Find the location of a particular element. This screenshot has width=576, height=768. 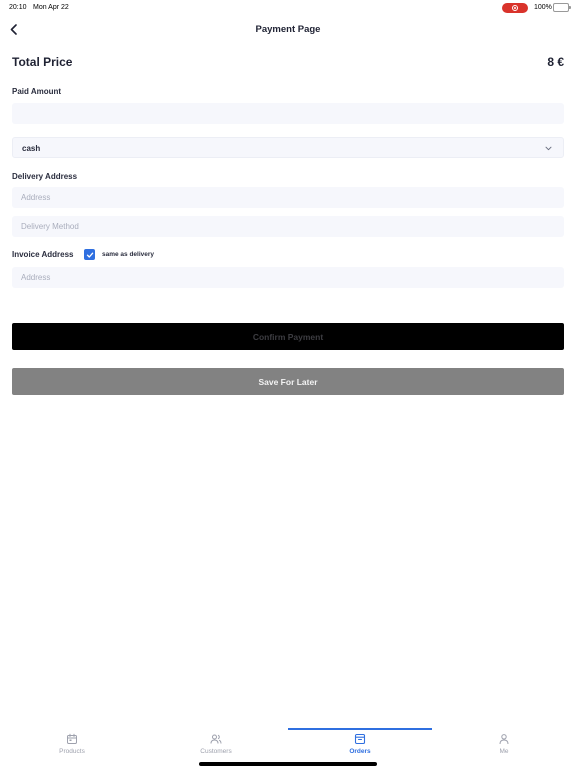

home-indicator is located at coordinates (288, 764).